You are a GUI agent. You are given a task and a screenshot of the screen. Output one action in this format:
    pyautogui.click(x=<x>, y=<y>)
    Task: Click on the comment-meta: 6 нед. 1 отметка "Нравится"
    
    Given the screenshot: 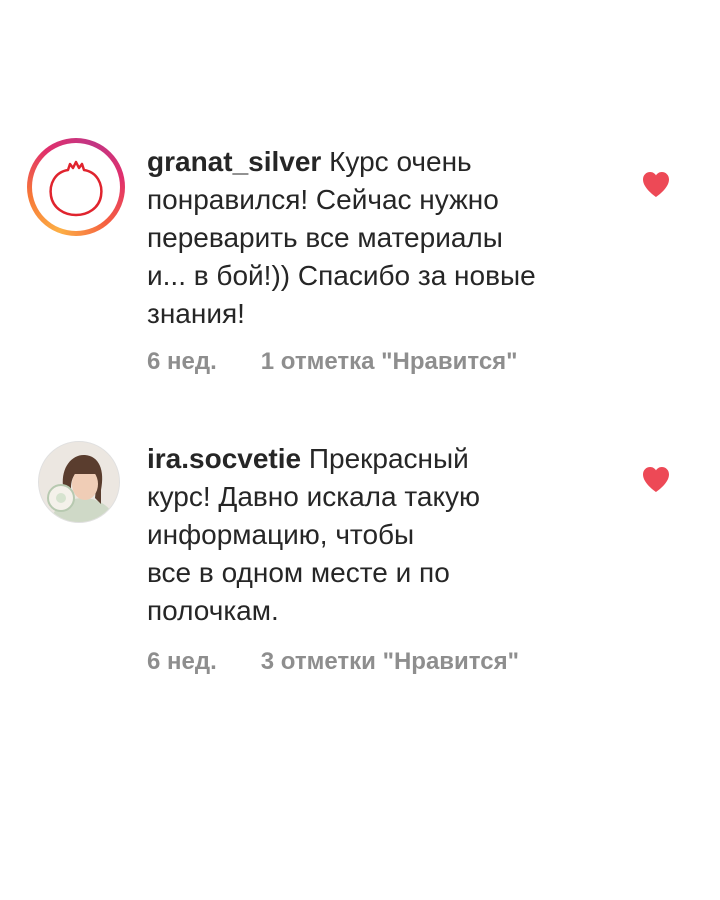 What is the action you would take?
    pyautogui.click(x=332, y=362)
    